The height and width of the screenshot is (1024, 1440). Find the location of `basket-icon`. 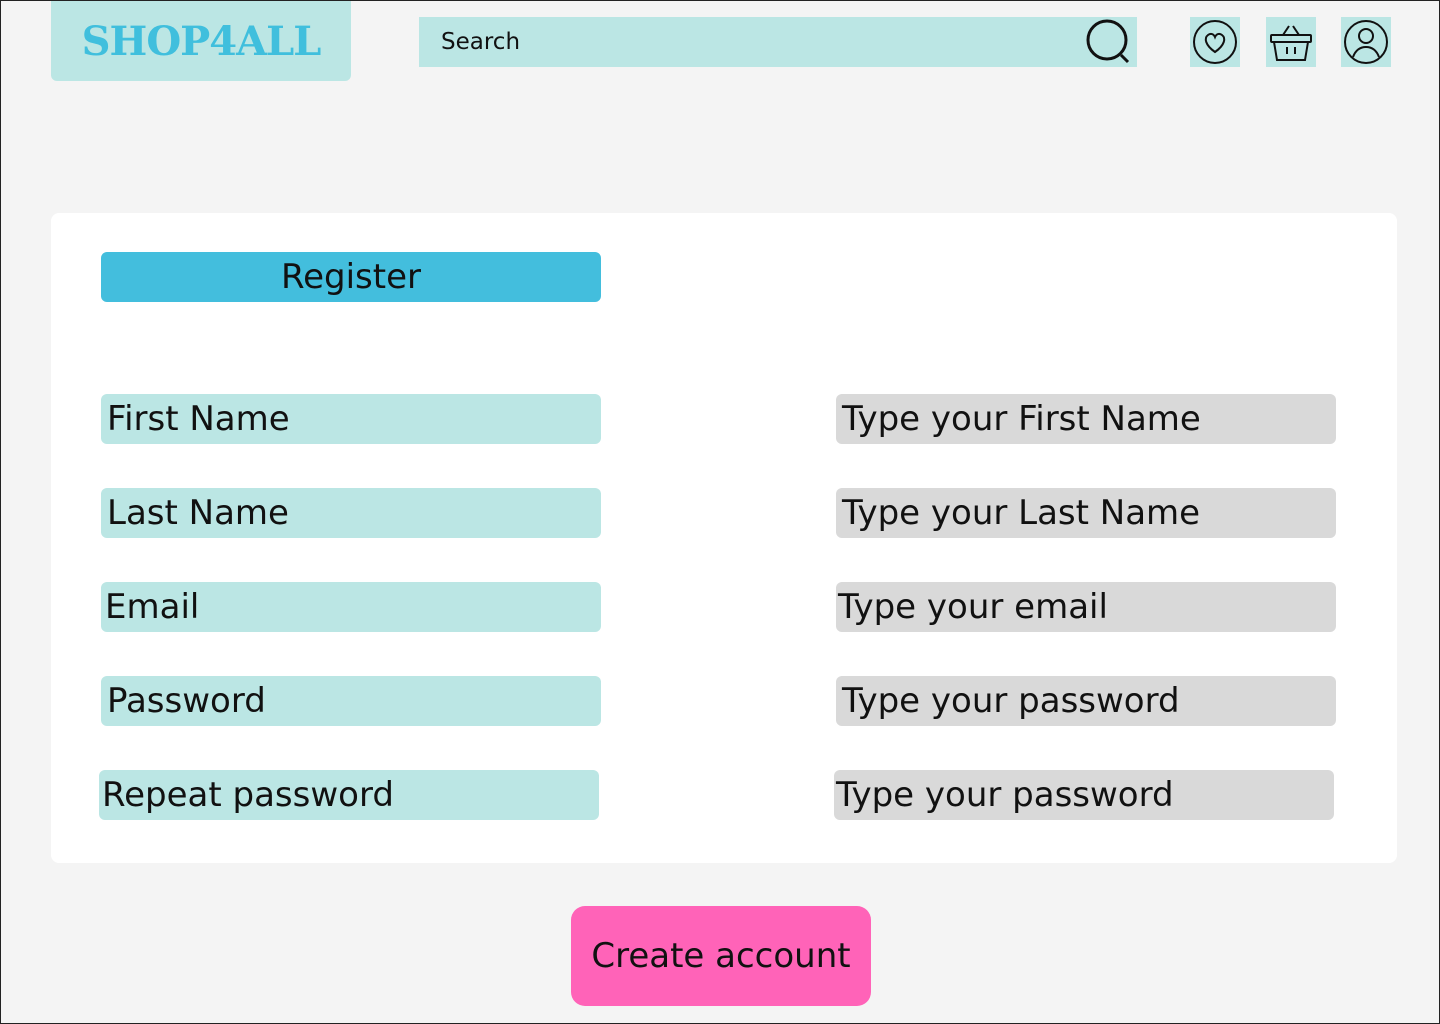

basket-icon is located at coordinates (1291, 43).